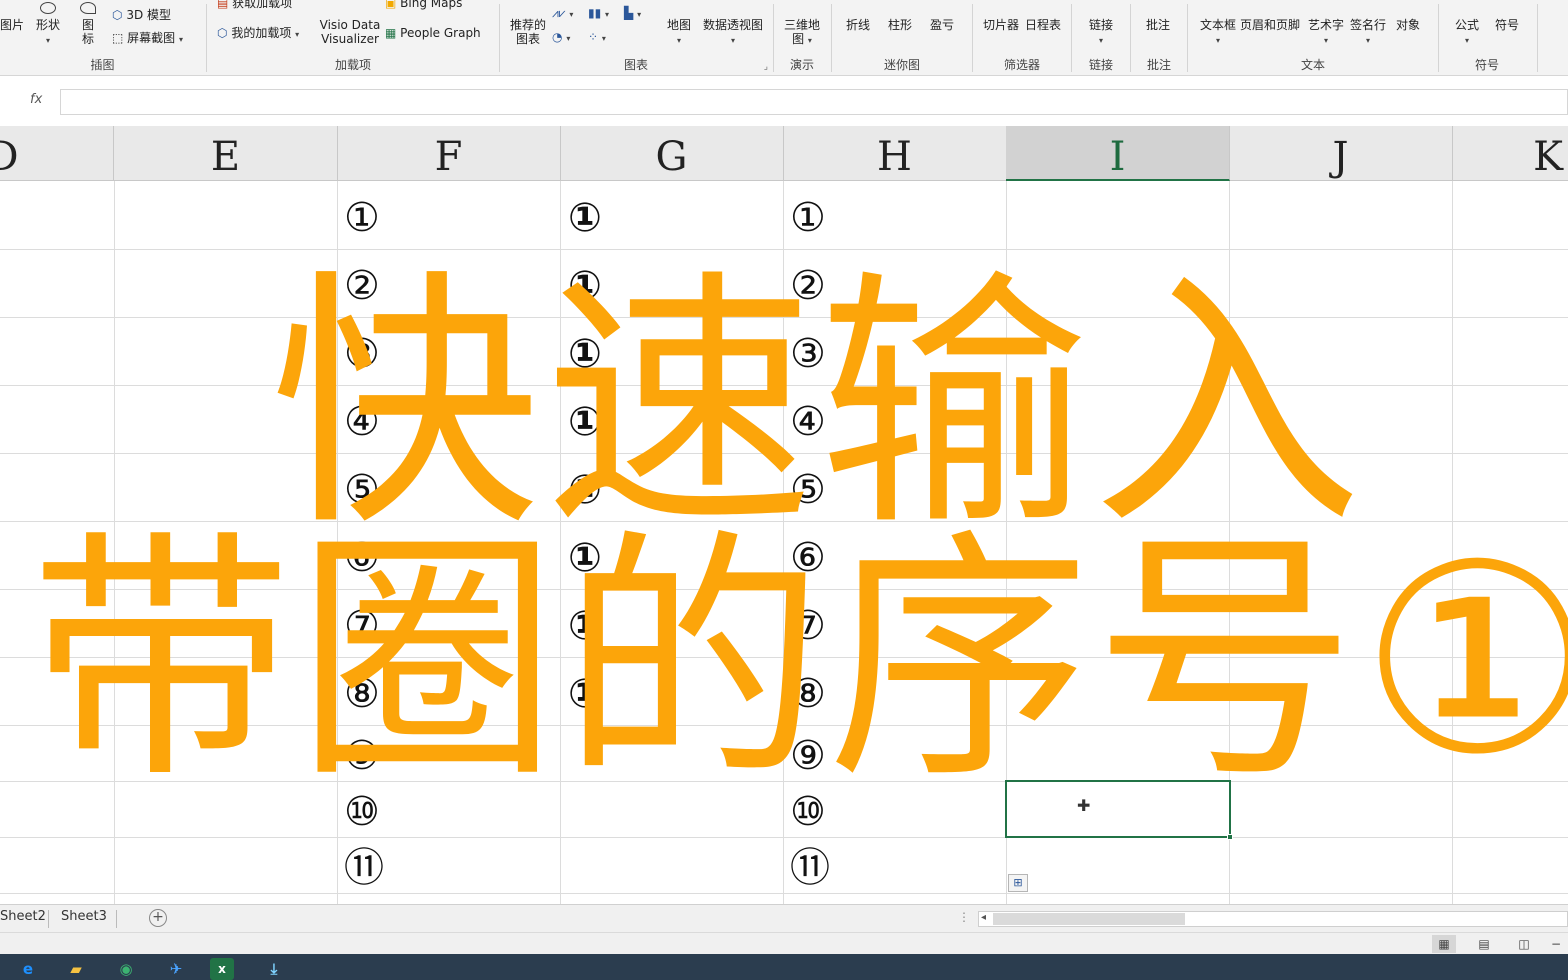 The width and height of the screenshot is (1568, 980). I want to click on cell-g-value: ①, so click(585, 218).